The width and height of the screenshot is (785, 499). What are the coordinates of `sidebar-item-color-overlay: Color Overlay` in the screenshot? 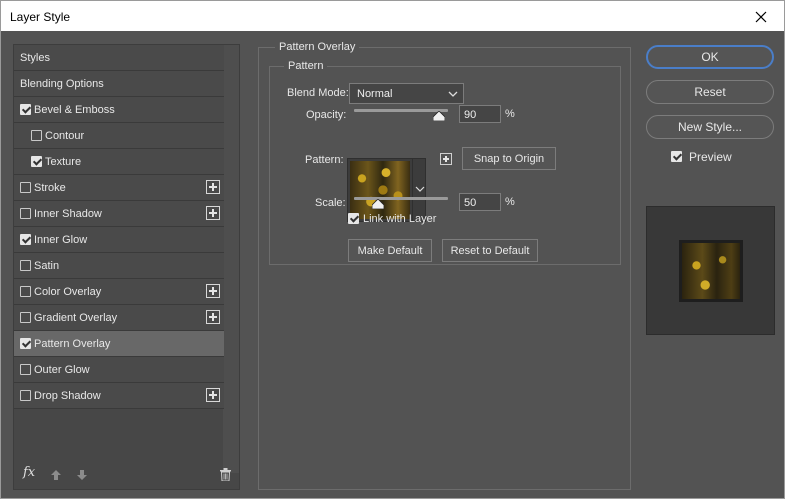 It's located at (119, 292).